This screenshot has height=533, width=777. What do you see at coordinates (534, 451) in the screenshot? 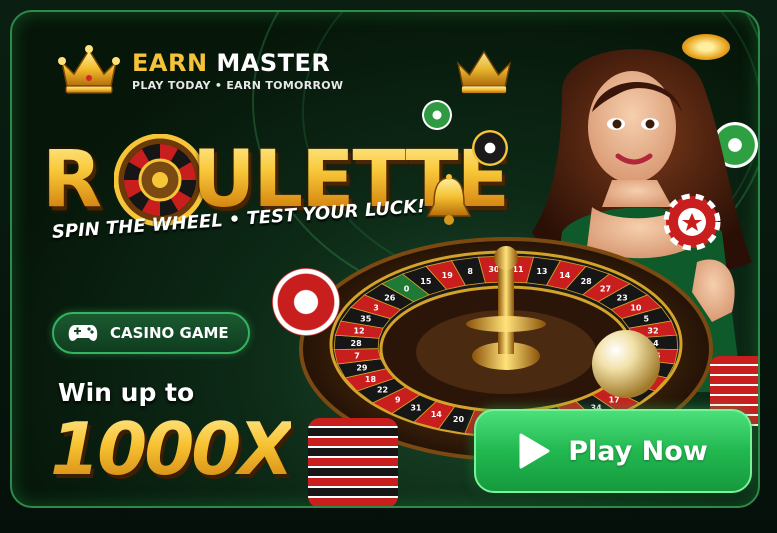
I see `play-icon` at bounding box center [534, 451].